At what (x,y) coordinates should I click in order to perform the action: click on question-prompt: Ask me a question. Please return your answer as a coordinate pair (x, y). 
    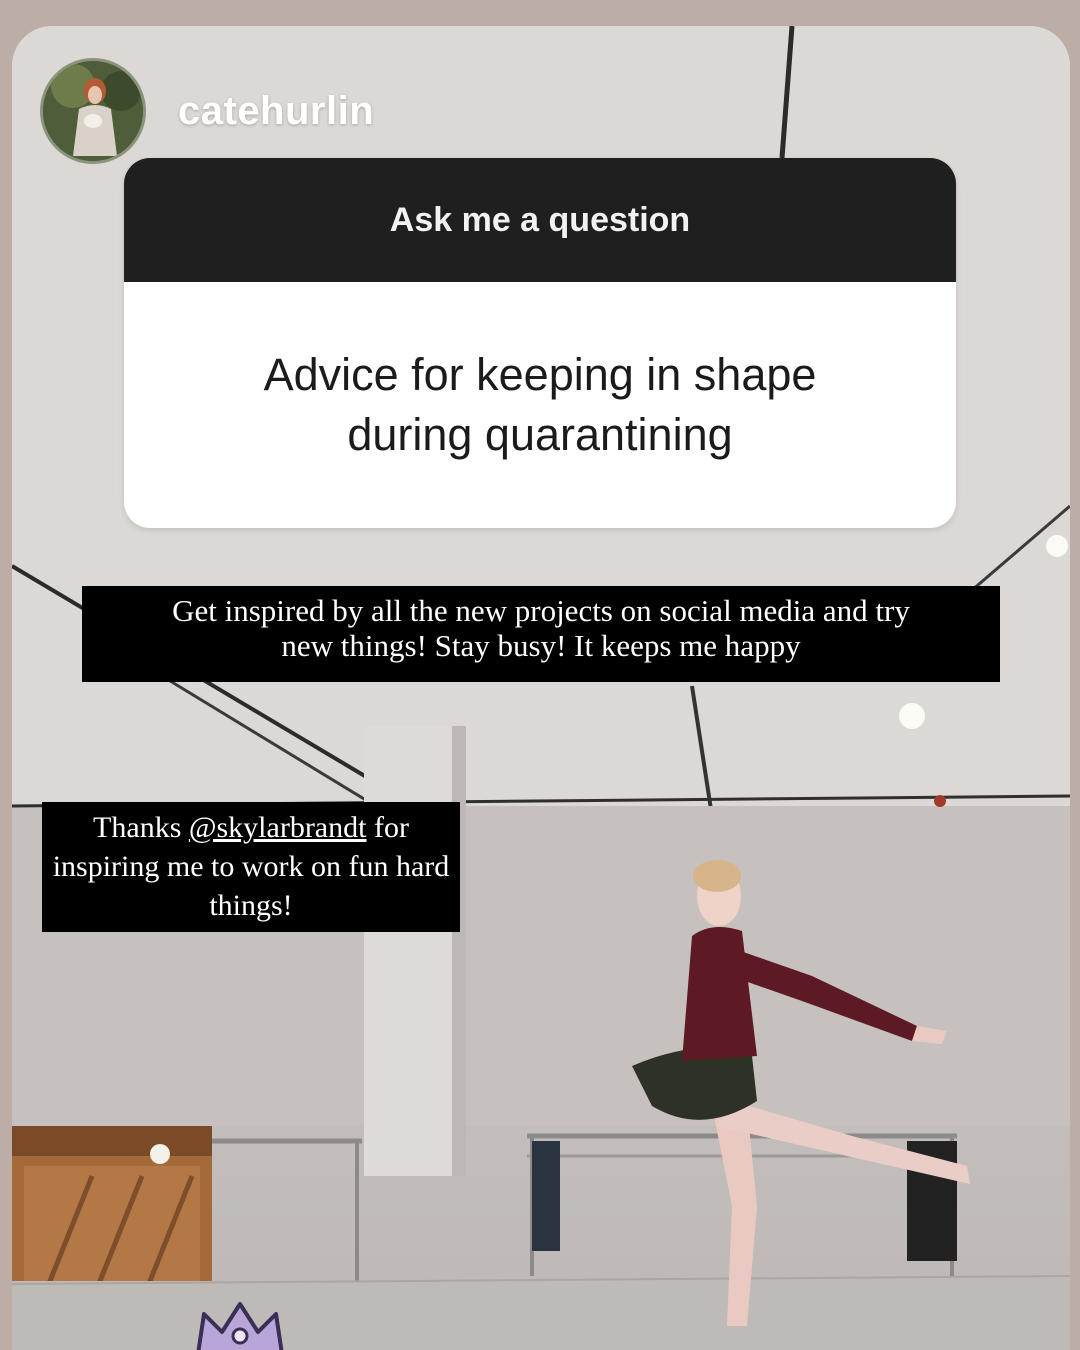
    Looking at the image, I should click on (540, 219).